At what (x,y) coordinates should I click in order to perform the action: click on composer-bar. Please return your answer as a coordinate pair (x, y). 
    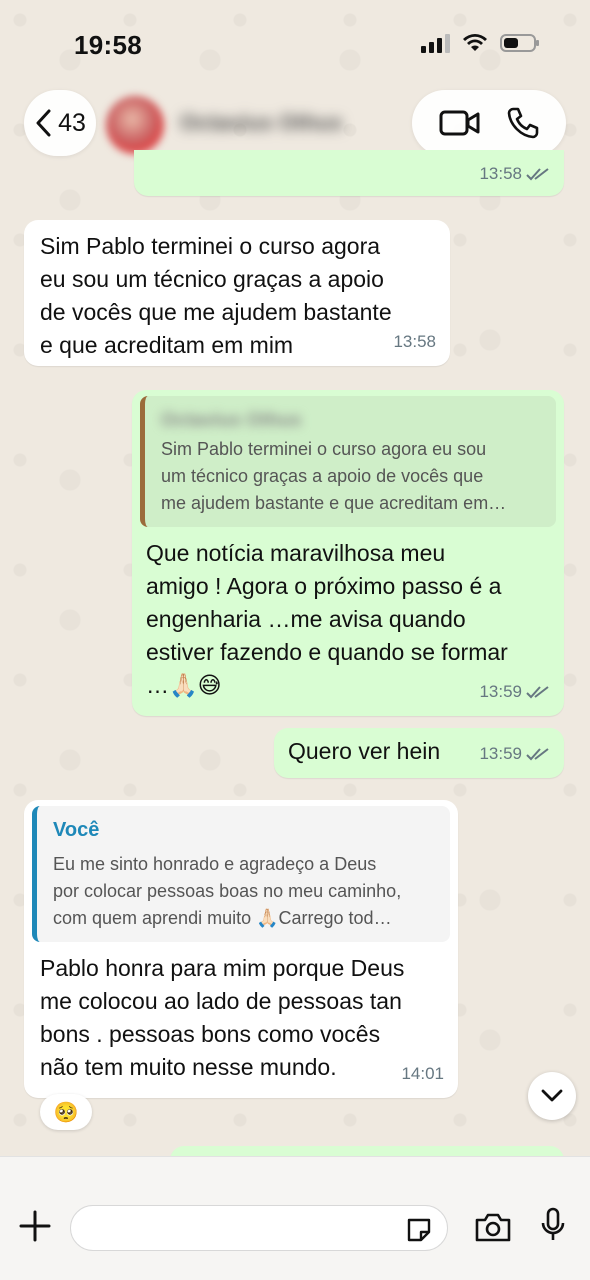
    Looking at the image, I should click on (295, 1218).